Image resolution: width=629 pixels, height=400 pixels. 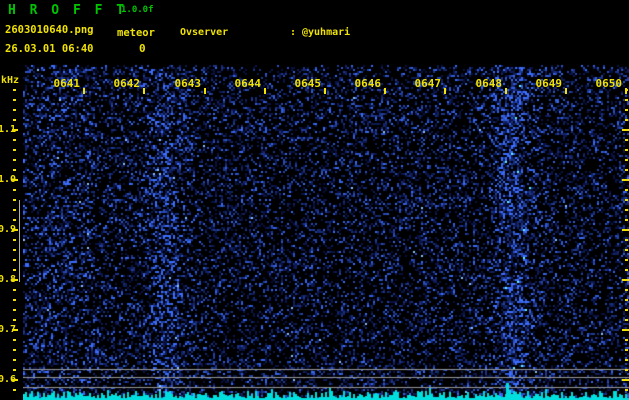 I want to click on output-filename: 2603010640.png, so click(x=49, y=30).